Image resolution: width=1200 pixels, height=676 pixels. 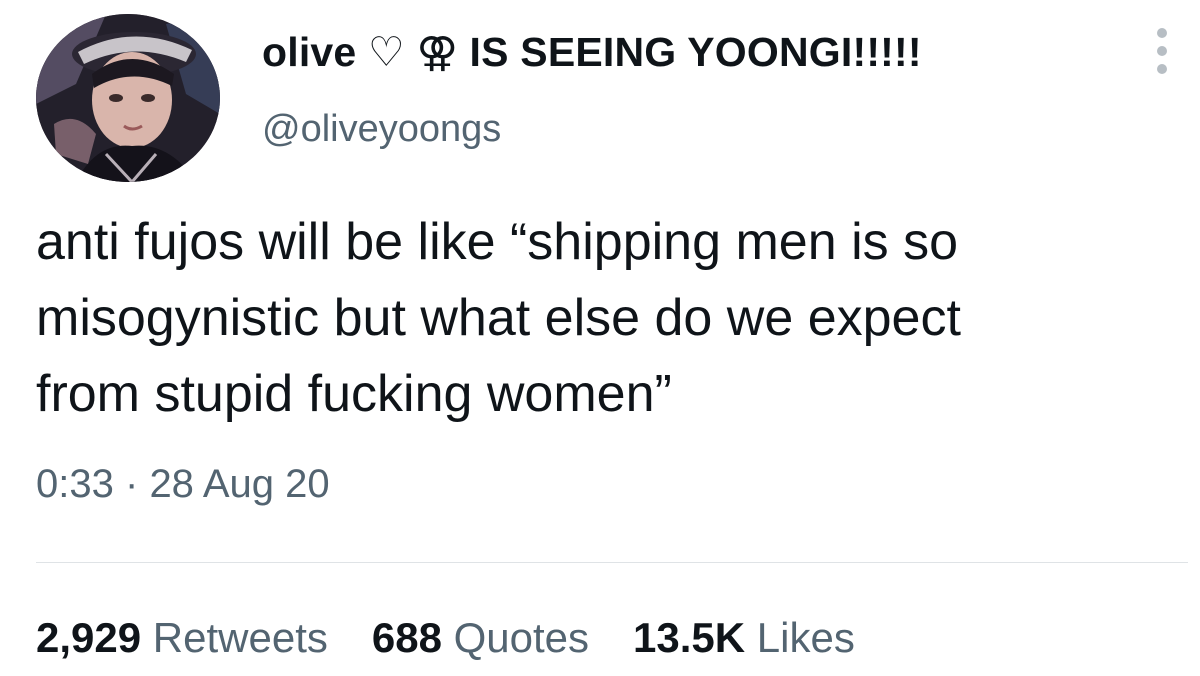 I want to click on more-options-icon, so click(x=1162, y=51).